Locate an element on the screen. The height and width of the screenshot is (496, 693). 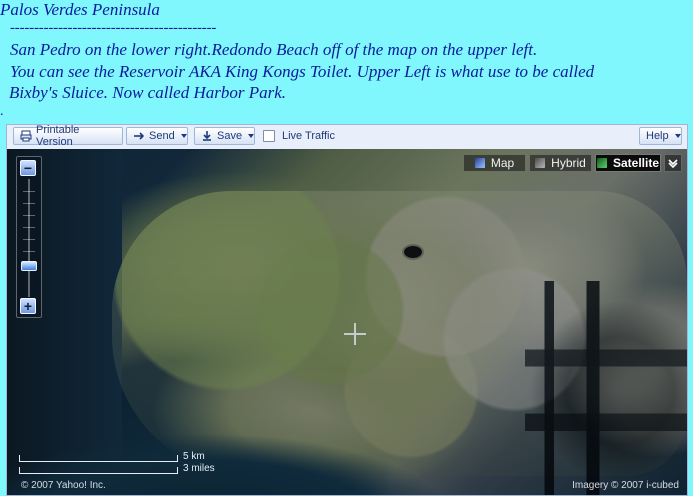
map-type-more-button is located at coordinates (673, 163).